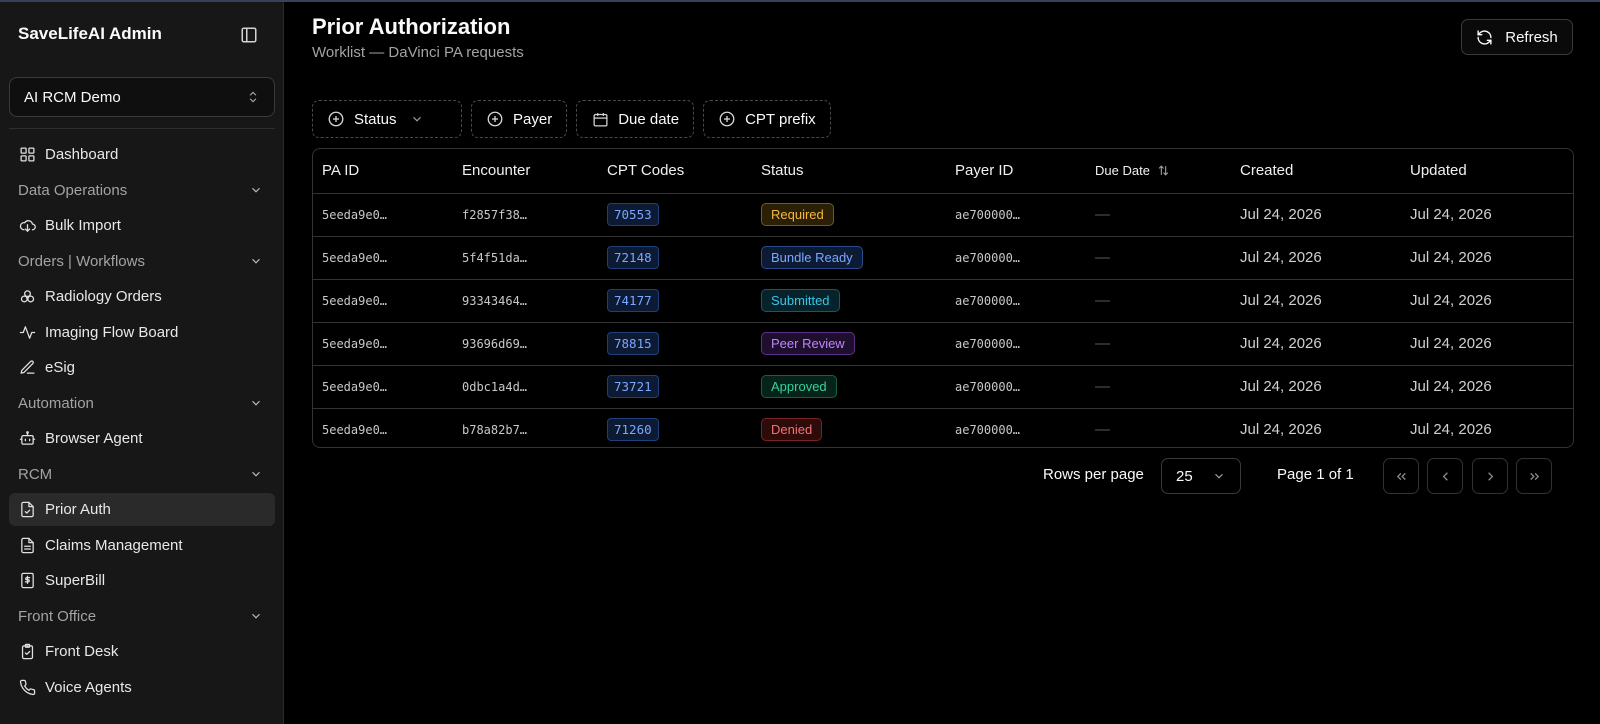  I want to click on cell-cpt-codes: 78815, so click(675, 344).